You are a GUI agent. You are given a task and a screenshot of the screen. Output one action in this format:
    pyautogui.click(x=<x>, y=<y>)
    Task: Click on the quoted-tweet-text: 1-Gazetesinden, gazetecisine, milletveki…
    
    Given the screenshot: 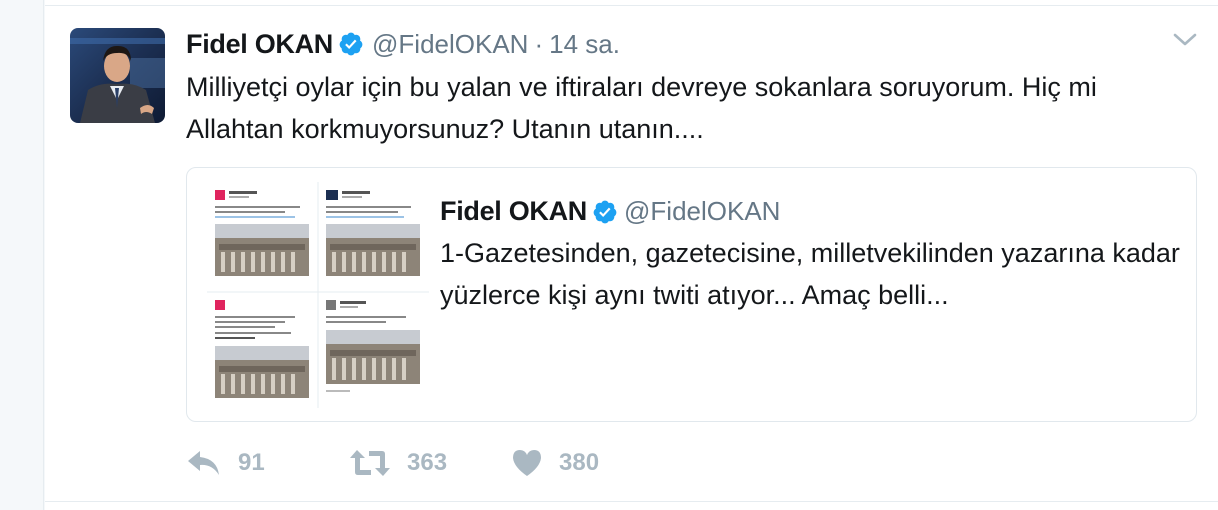 What is the action you would take?
    pyautogui.click(x=810, y=274)
    